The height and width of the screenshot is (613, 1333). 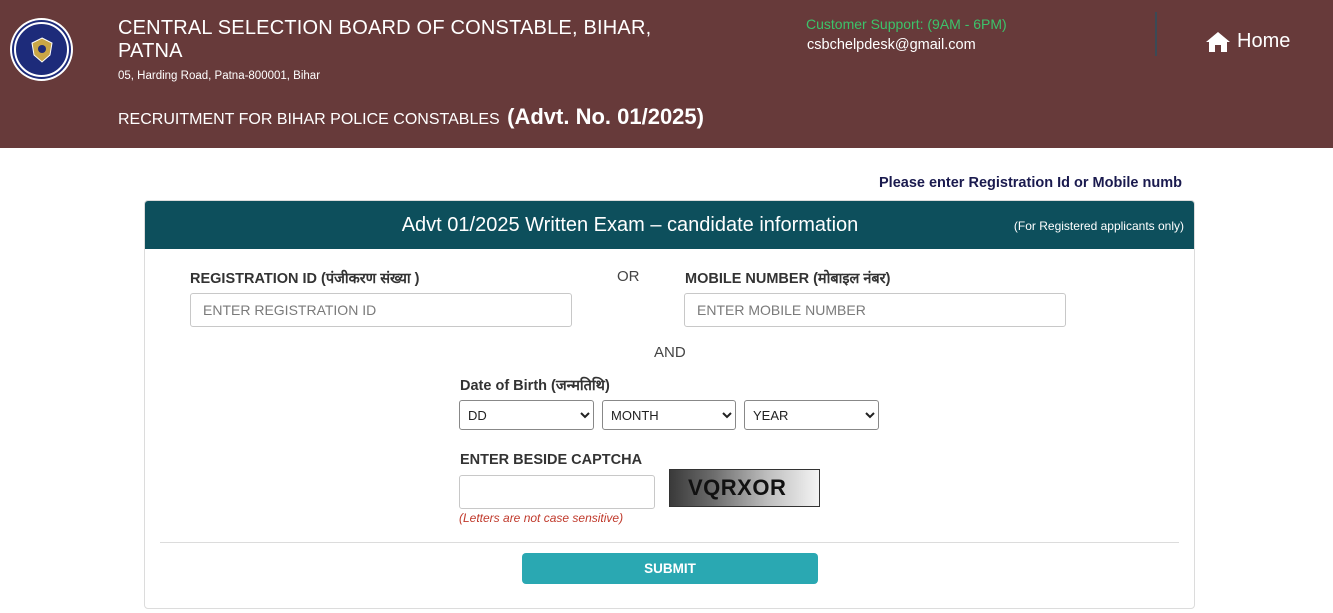 I want to click on and-label: AND, so click(x=670, y=352).